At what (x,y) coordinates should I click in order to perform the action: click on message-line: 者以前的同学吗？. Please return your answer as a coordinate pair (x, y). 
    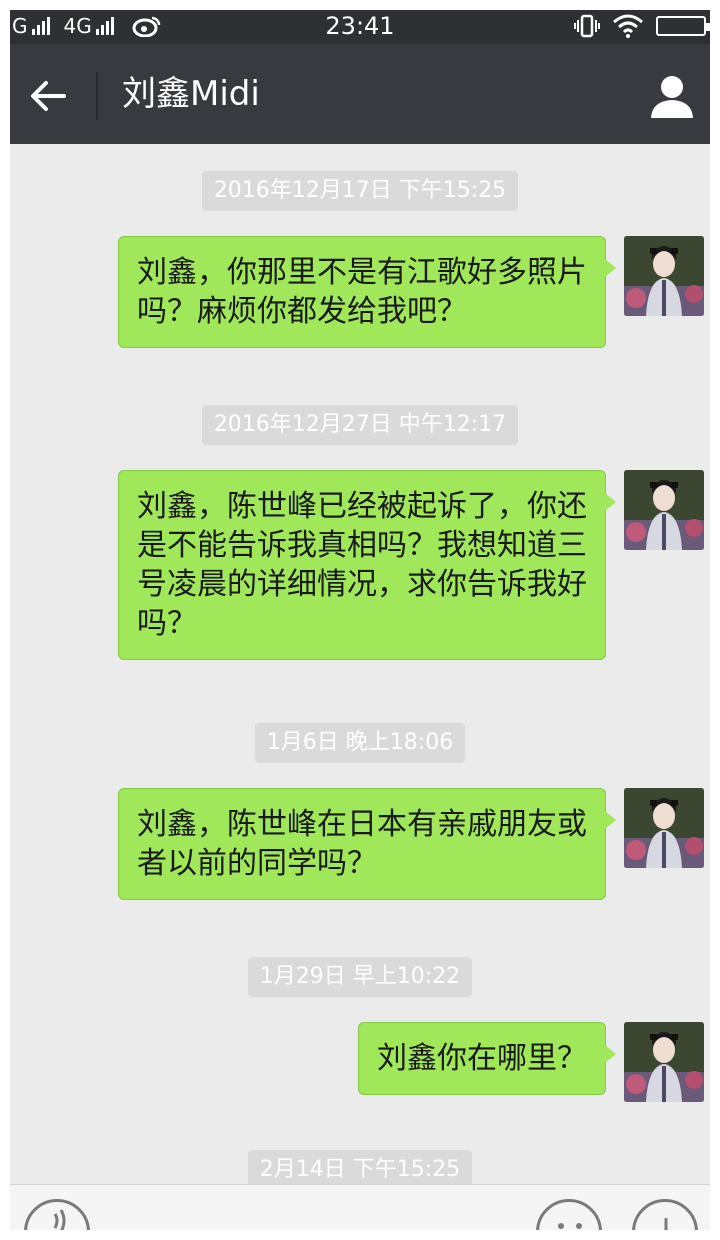
    Looking at the image, I should click on (257, 863).